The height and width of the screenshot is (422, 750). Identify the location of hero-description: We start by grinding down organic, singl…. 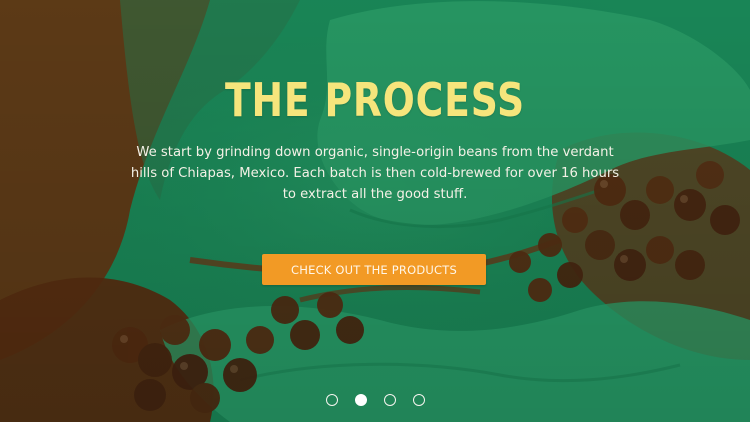
(375, 173).